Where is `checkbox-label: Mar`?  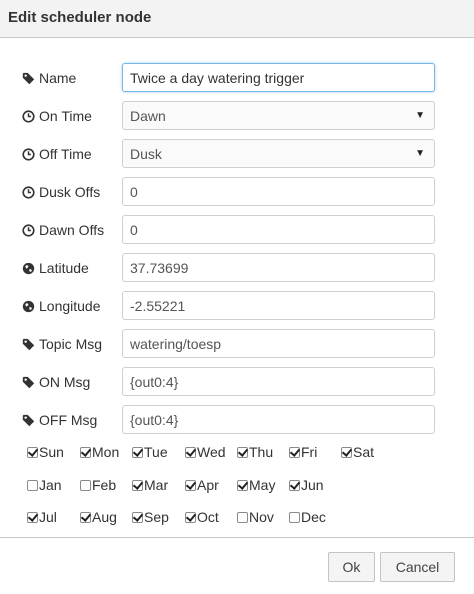
checkbox-label: Mar is located at coordinates (156, 485).